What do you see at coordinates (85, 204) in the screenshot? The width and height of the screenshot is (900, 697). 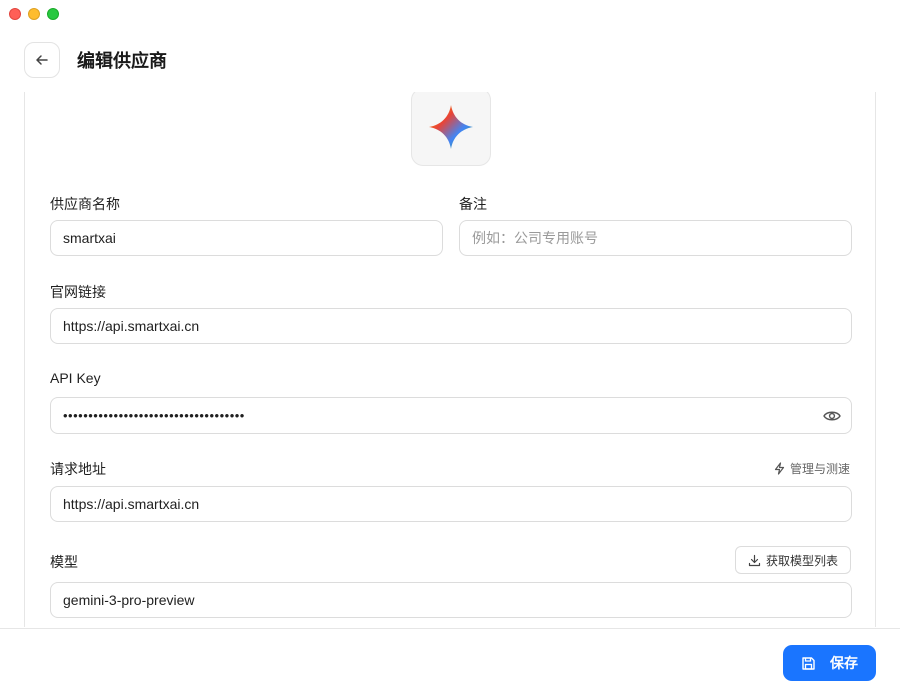 I see `provider-name-label: 供应商名称` at bounding box center [85, 204].